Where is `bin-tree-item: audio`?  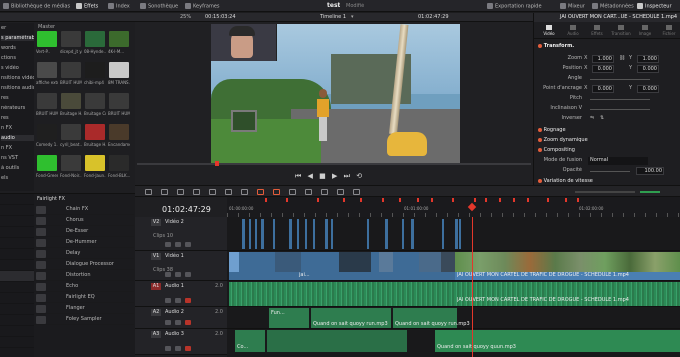
bin-tree-item: audio is located at coordinates (17, 138).